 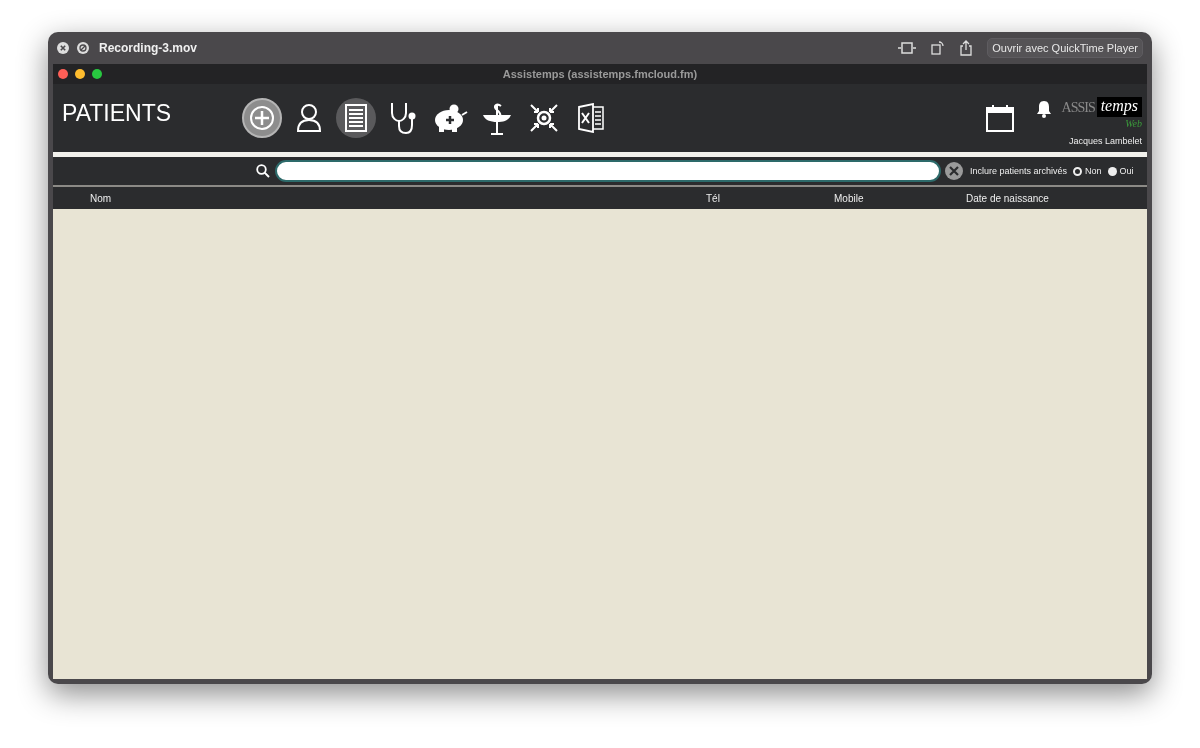 What do you see at coordinates (356, 118) in the screenshot?
I see `list-icon` at bounding box center [356, 118].